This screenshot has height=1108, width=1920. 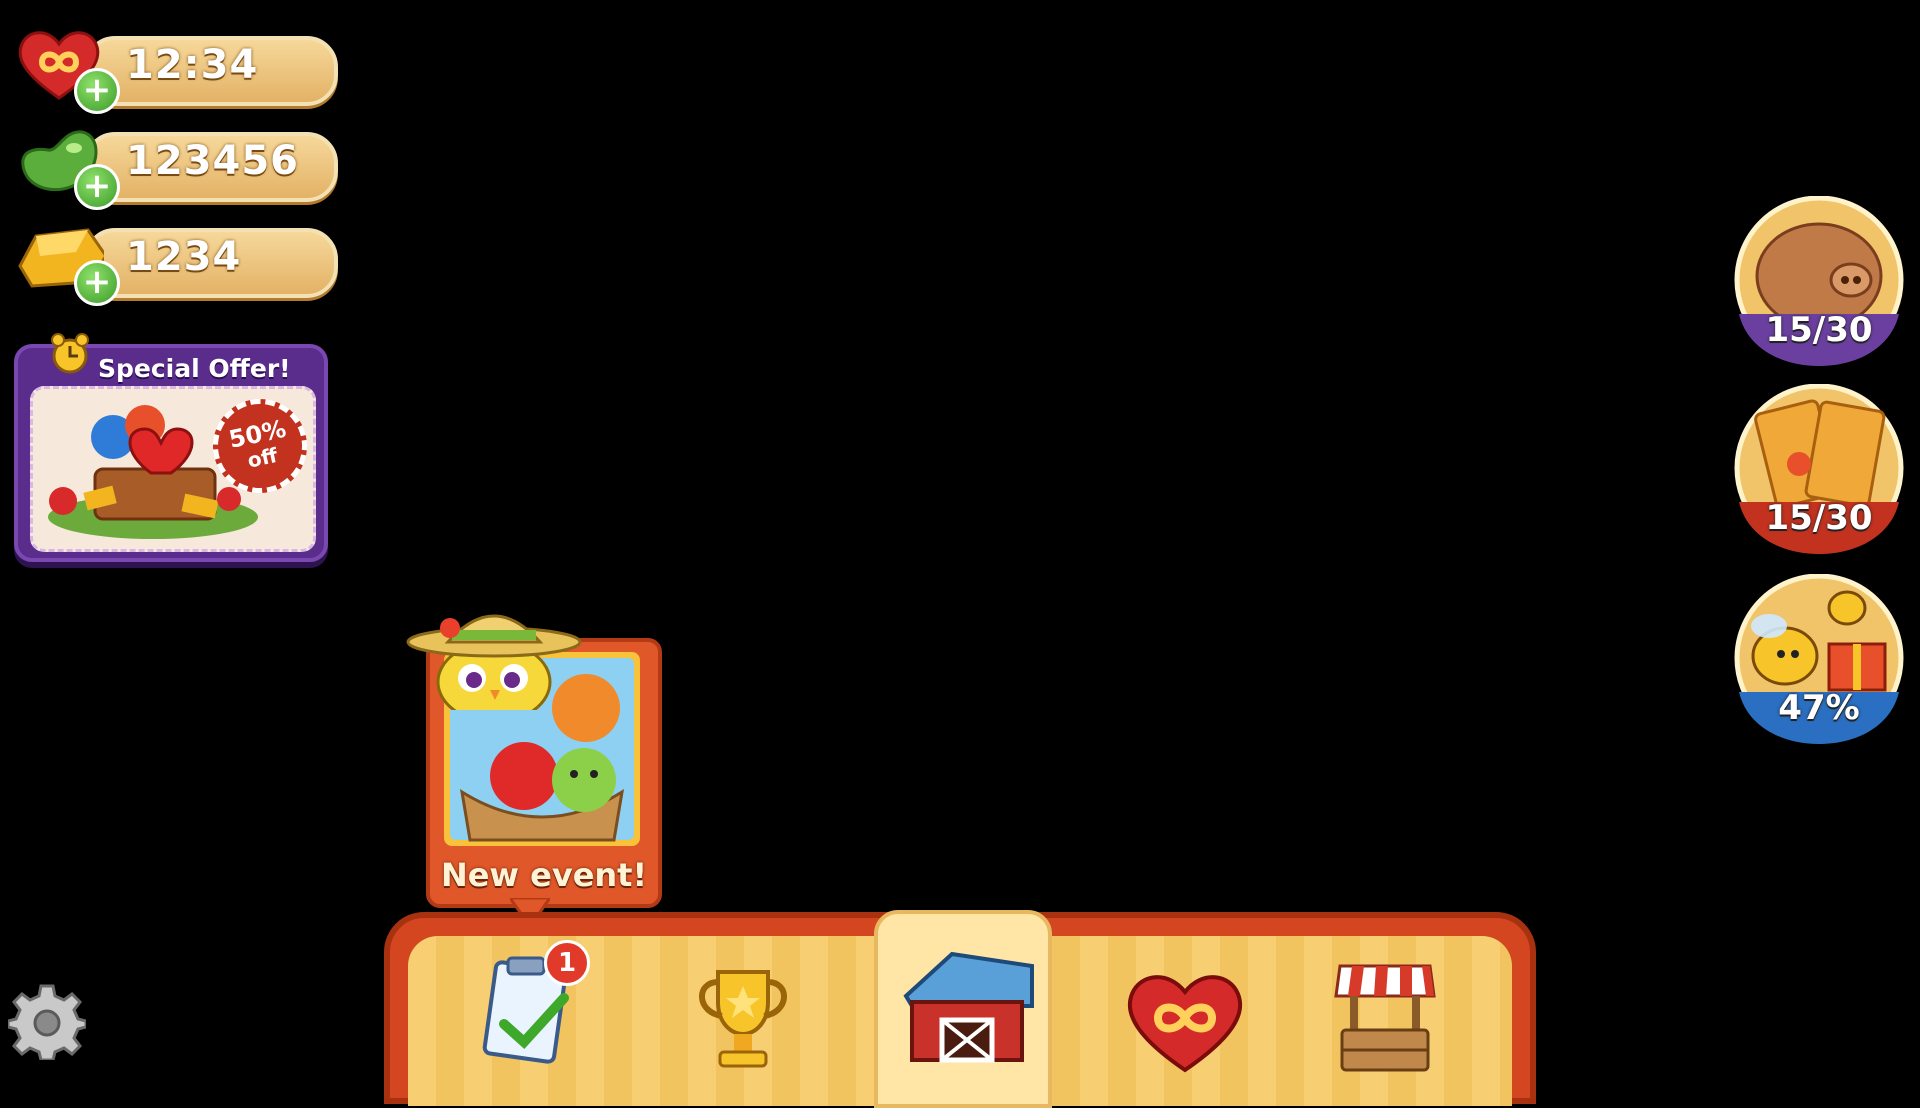 What do you see at coordinates (1819, 281) in the screenshot?
I see `piggy-bank-badge: 15/30` at bounding box center [1819, 281].